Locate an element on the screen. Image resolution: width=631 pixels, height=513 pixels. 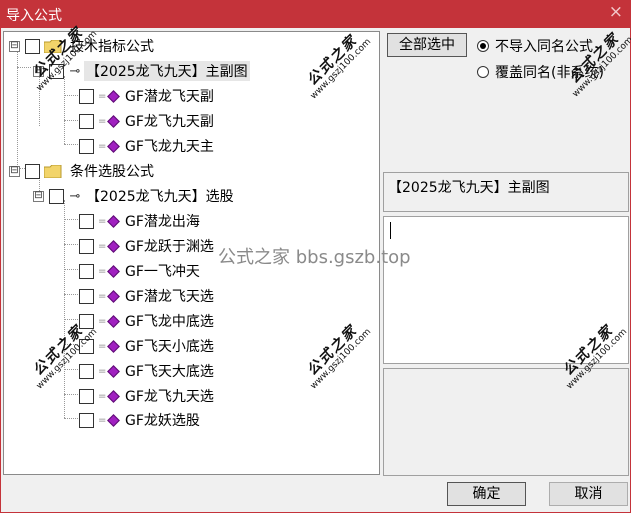
tree-node-screening-formula: ⊟ ⊸ 【2025龙飞九天】选股 is located at coordinates (134, 196).